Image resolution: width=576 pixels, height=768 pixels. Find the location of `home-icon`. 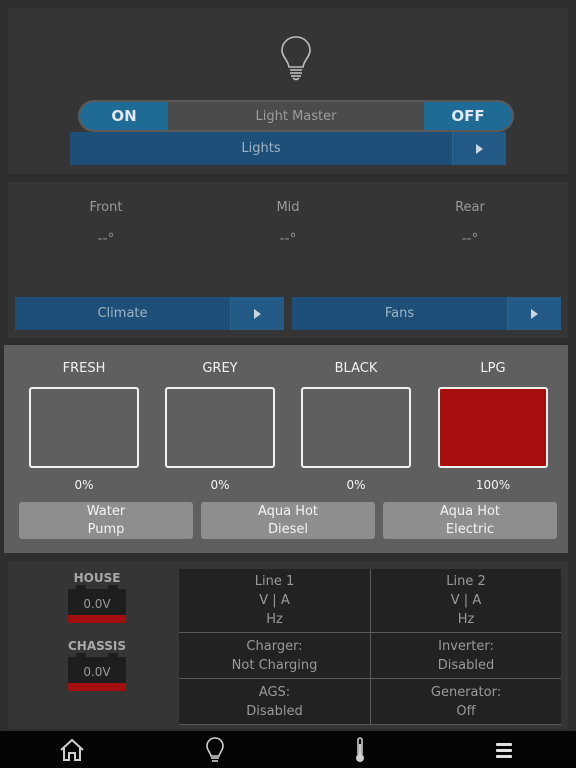

home-icon is located at coordinates (72, 749).